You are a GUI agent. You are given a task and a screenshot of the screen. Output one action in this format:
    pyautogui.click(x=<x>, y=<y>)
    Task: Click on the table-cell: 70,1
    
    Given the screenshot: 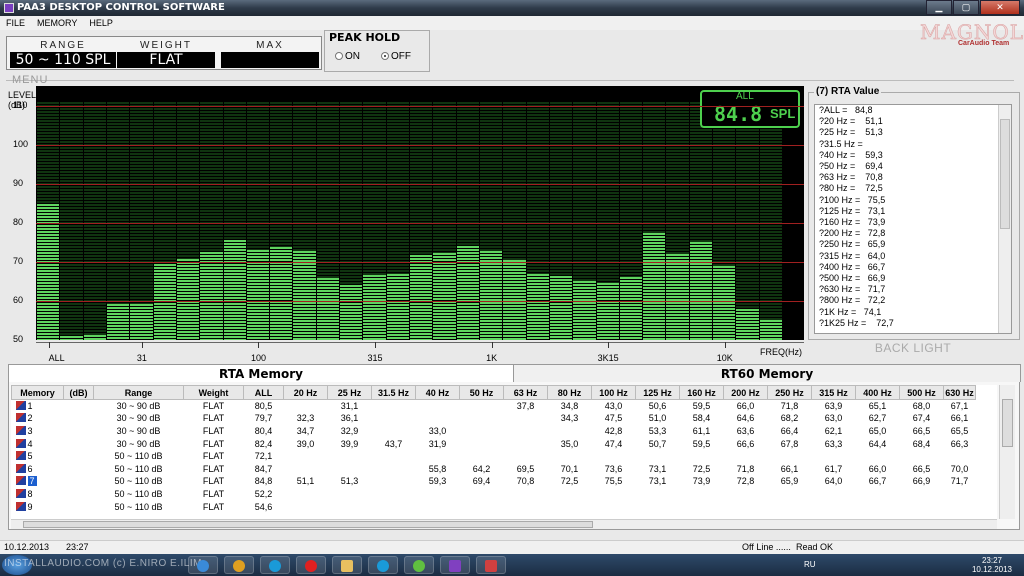 What is the action you would take?
    pyautogui.click(x=570, y=468)
    